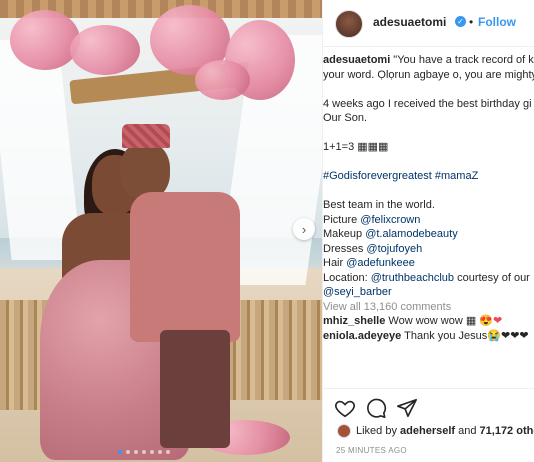 Image resolution: width=534 pixels, height=462 pixels. I want to click on likes-count: 71,172 othe, so click(507, 431).